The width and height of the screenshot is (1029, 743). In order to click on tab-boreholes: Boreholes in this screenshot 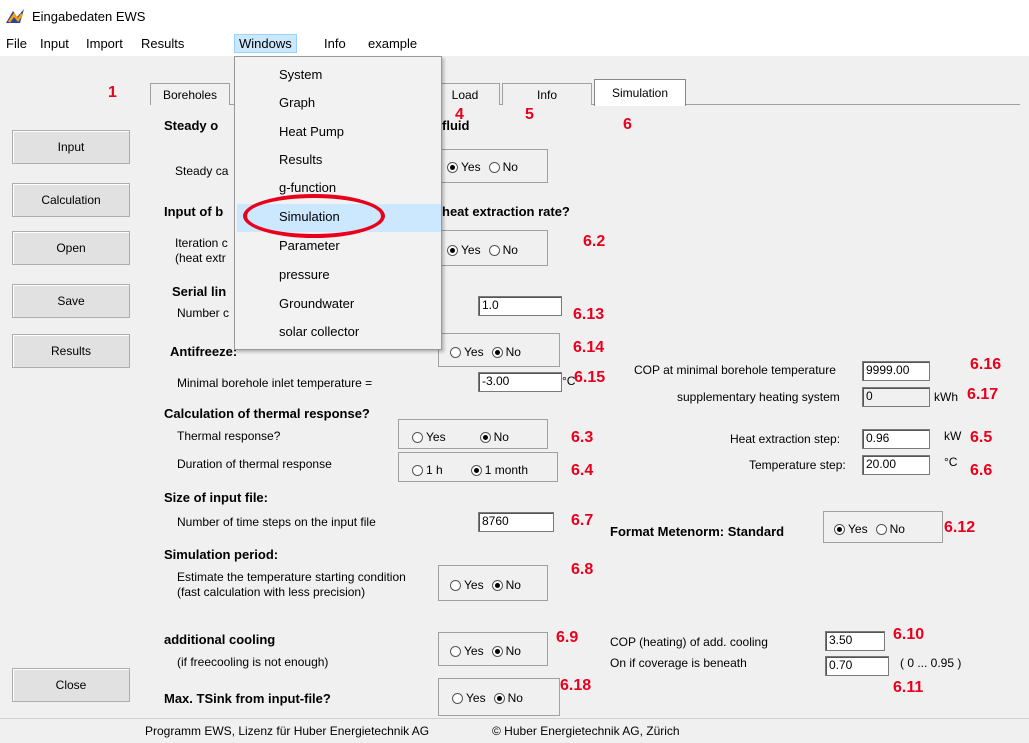, I will do `click(190, 94)`.